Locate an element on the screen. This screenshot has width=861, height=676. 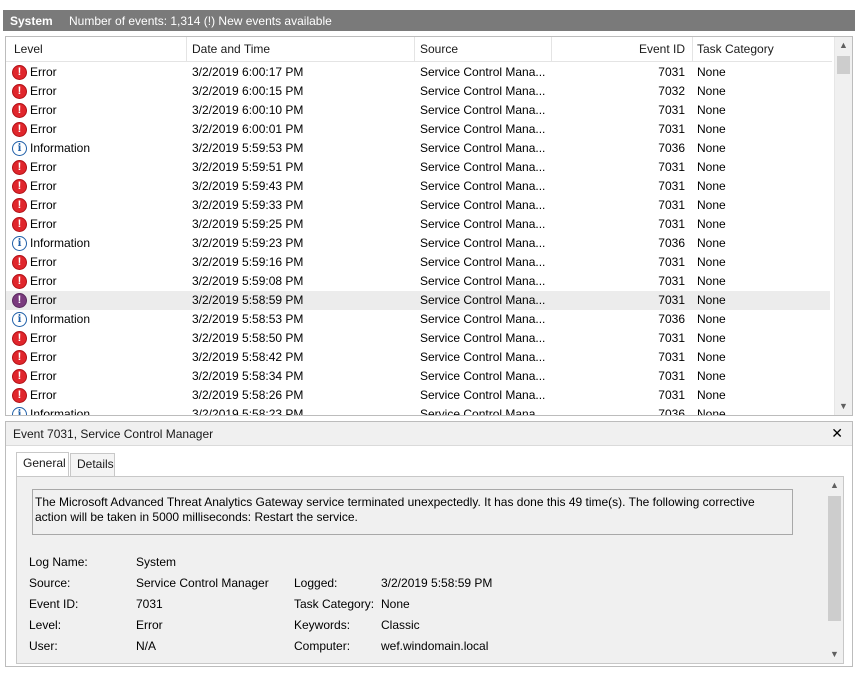
column-header-date: Date and Time is located at coordinates (231, 49).